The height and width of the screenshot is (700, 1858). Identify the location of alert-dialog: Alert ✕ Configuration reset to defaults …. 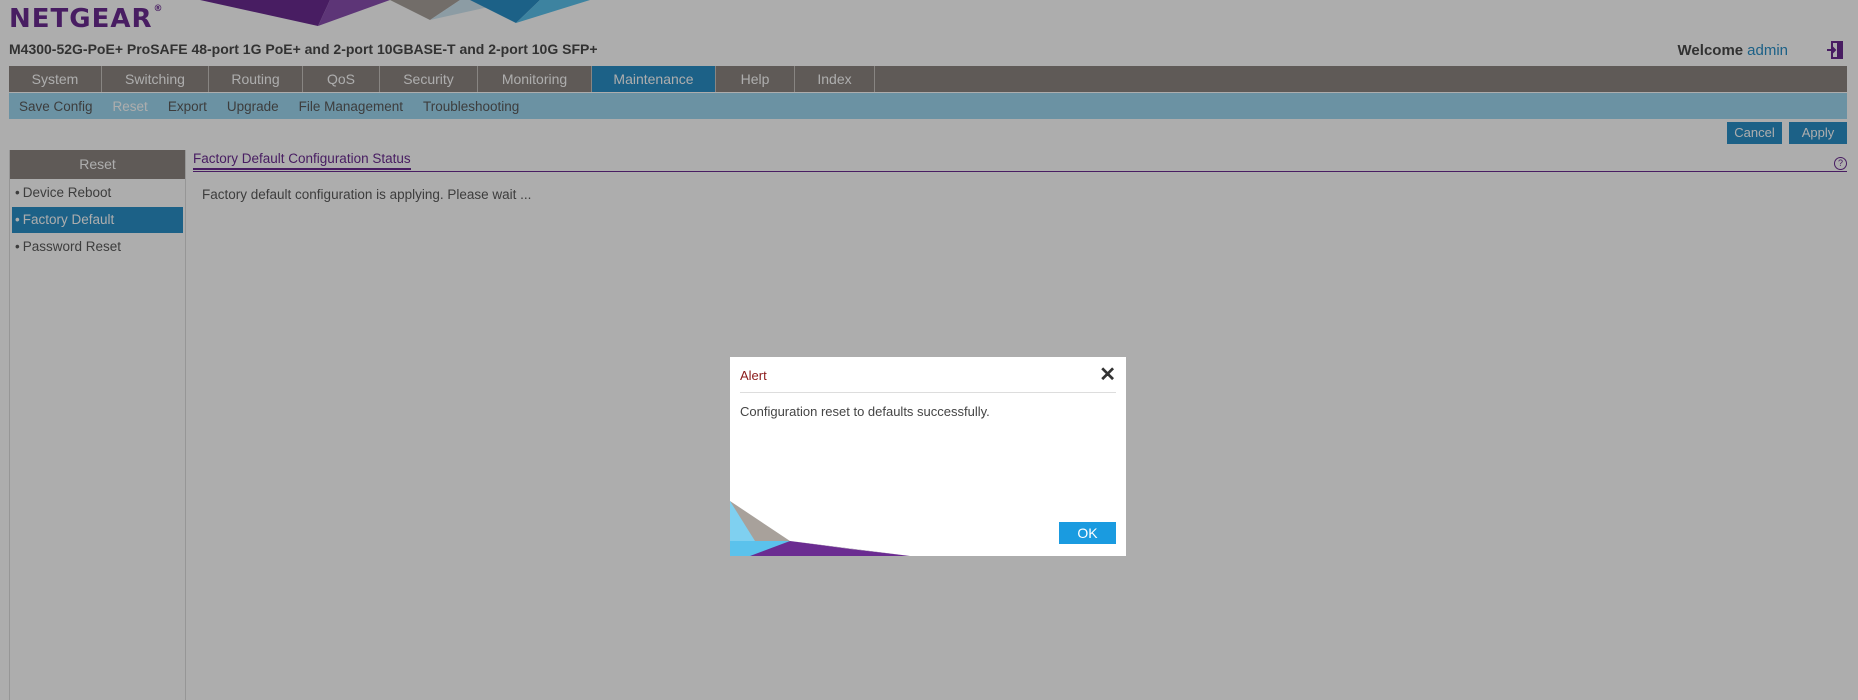
(928, 456).